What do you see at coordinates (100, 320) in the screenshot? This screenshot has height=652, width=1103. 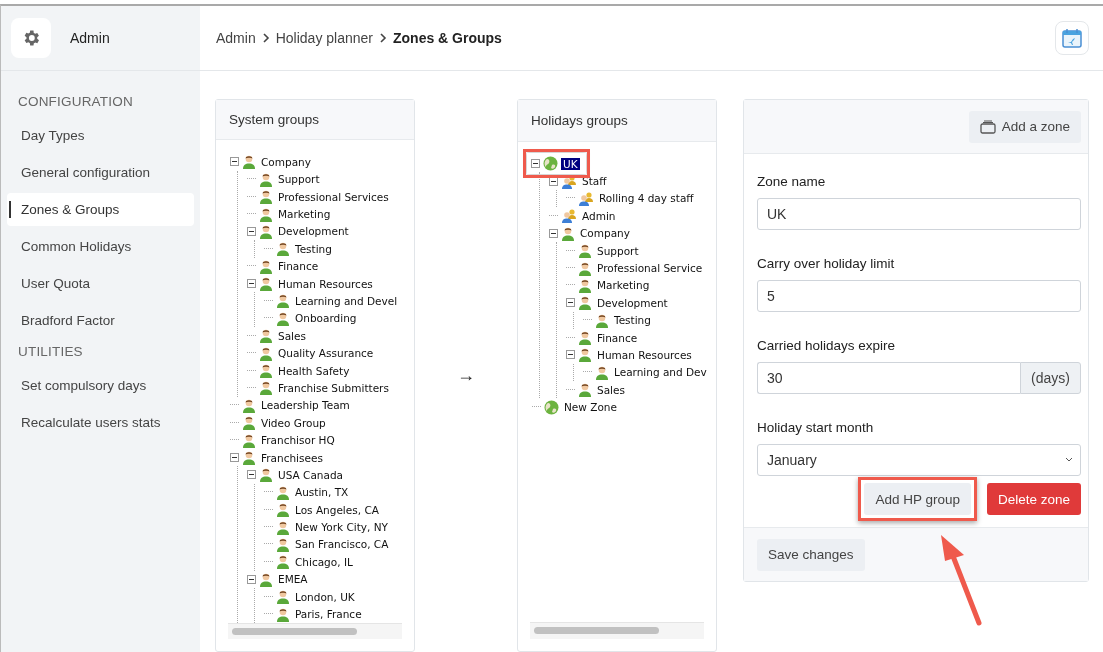 I see `sidebar-item: Bradford Factor` at bounding box center [100, 320].